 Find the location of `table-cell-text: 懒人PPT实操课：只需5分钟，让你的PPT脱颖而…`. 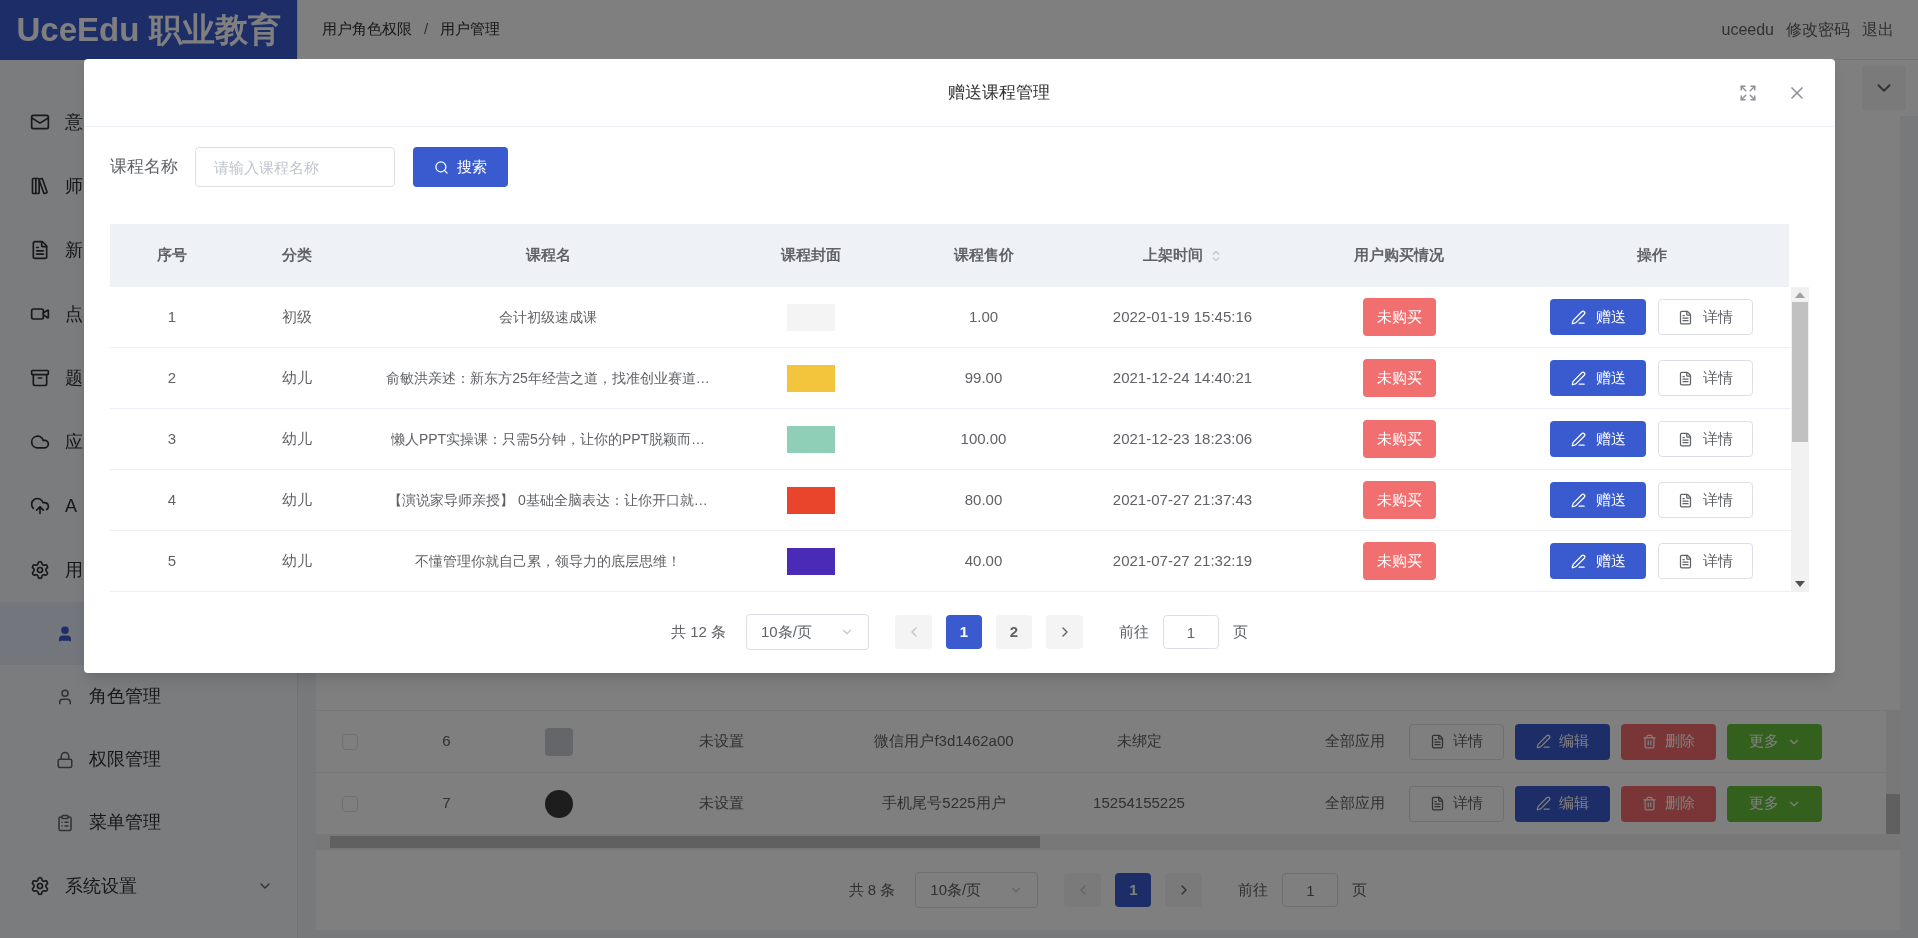

table-cell-text: 懒人PPT实操课：只需5分钟，让你的PPT脱颖而… is located at coordinates (548, 439).